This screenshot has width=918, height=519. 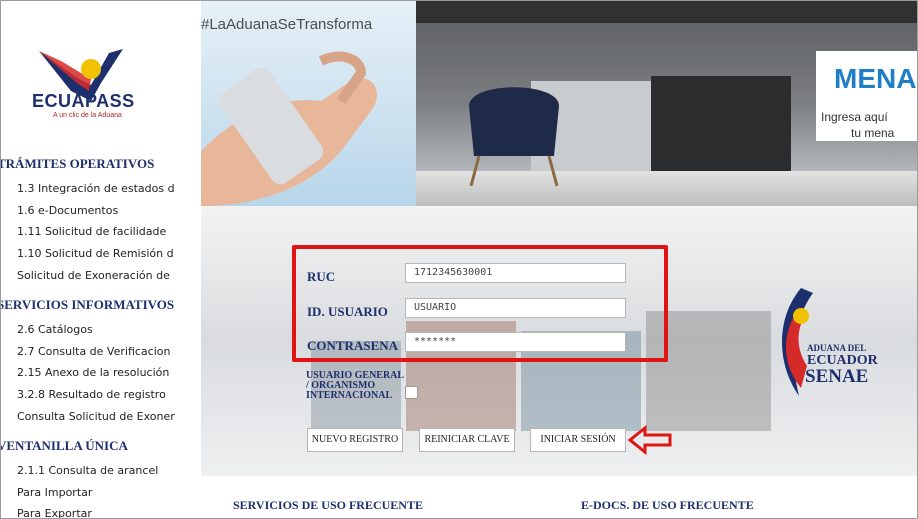 I want to click on password-label: CONTRASENA, so click(x=353, y=345).